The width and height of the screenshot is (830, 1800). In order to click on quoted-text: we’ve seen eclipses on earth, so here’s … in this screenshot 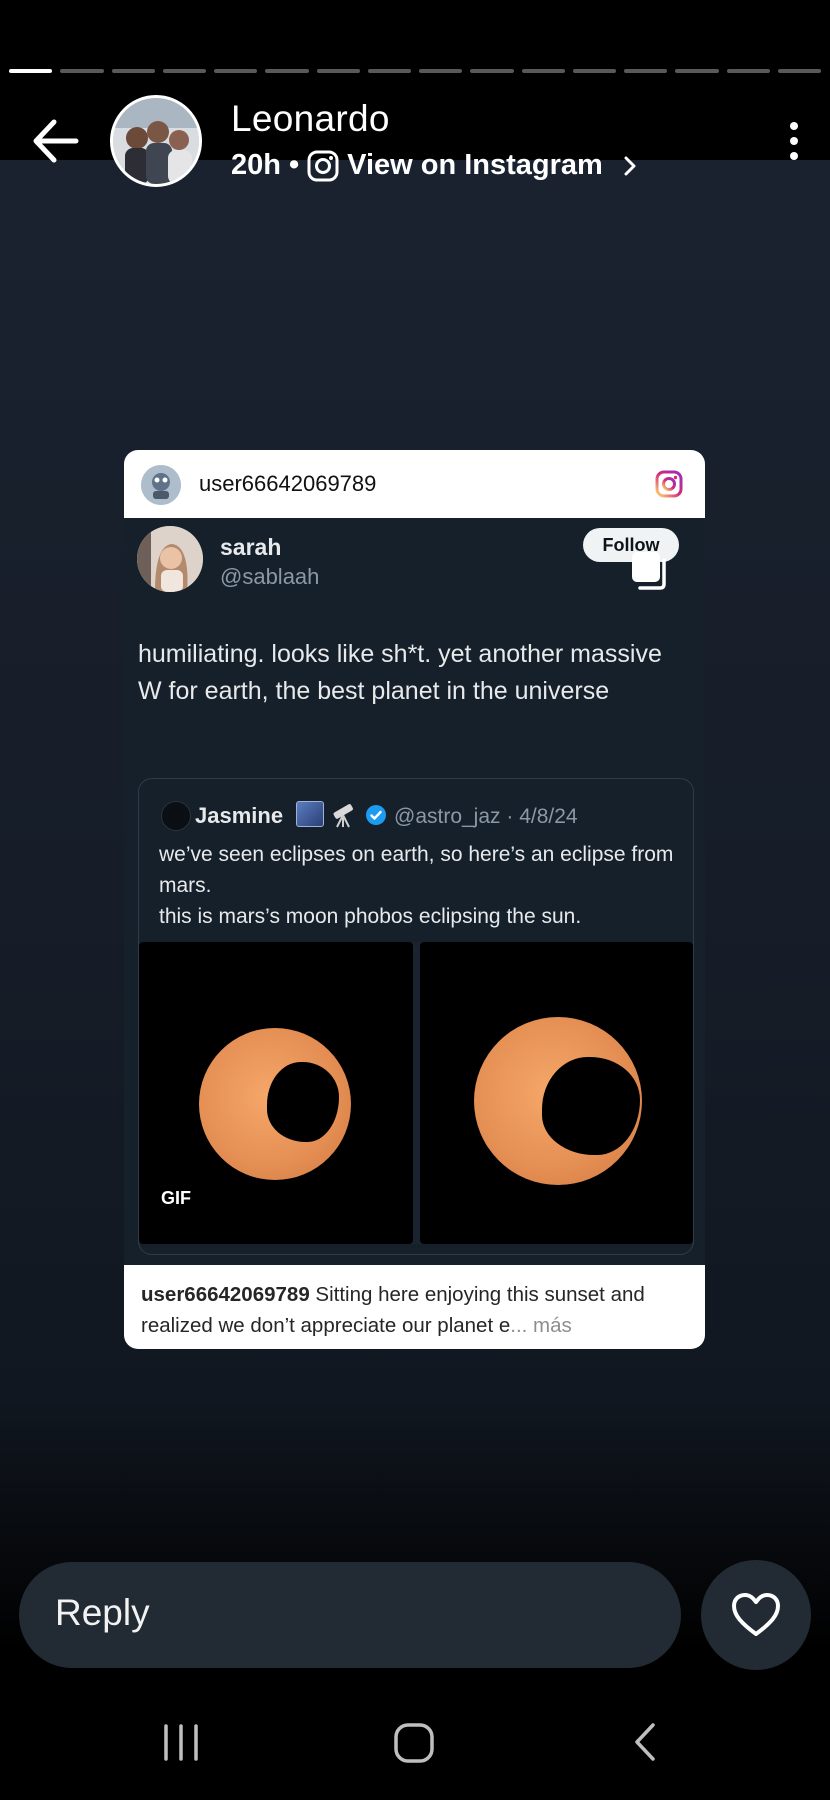, I will do `click(419, 885)`.